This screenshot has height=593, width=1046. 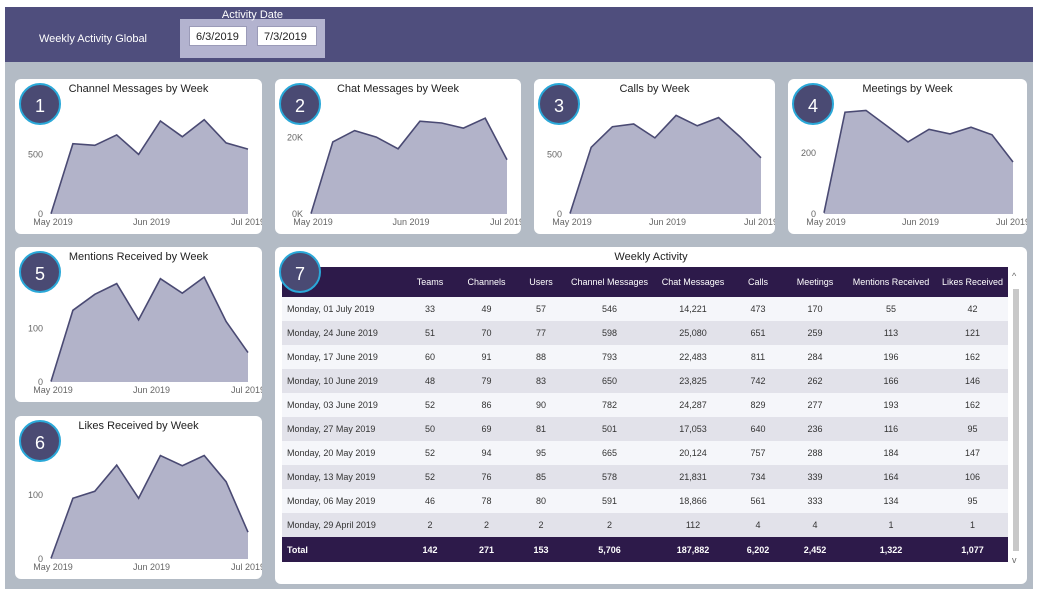 I want to click on table-cell: 591, so click(x=609, y=501).